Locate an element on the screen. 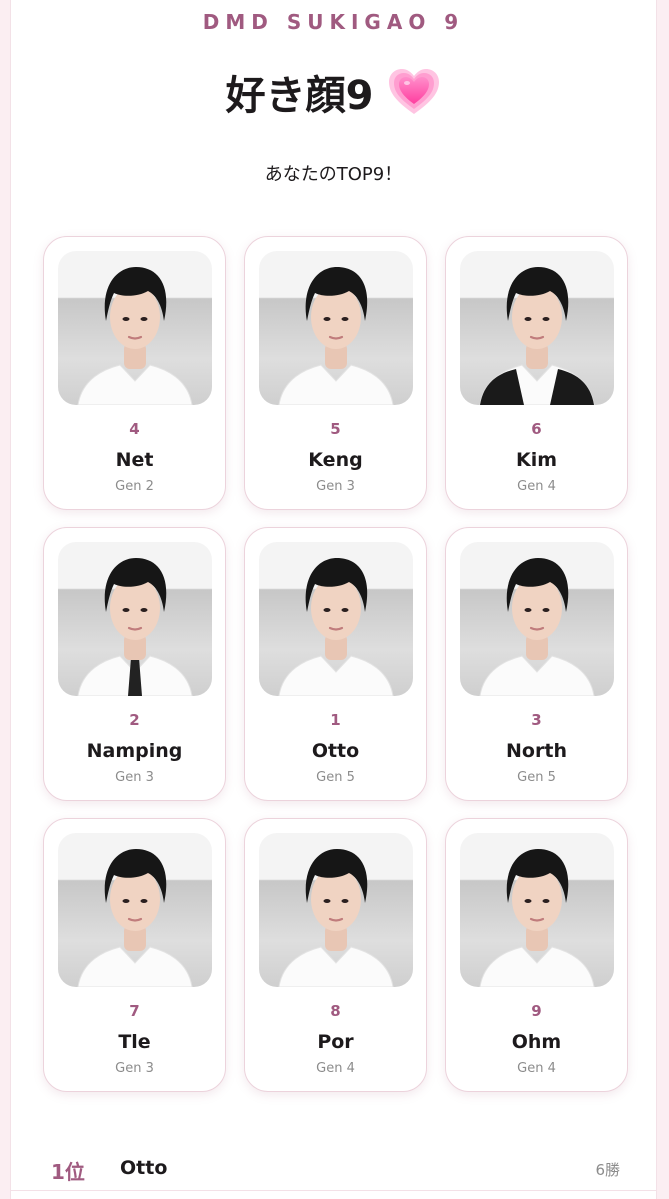  brand-label: DMD SUKIGAO 9 is located at coordinates (333, 22).